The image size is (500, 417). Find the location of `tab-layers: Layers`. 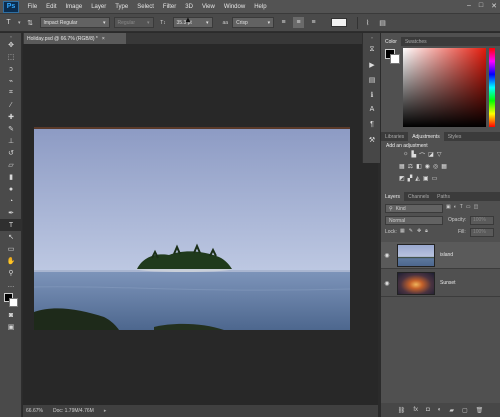

tab-layers: Layers is located at coordinates (393, 196).